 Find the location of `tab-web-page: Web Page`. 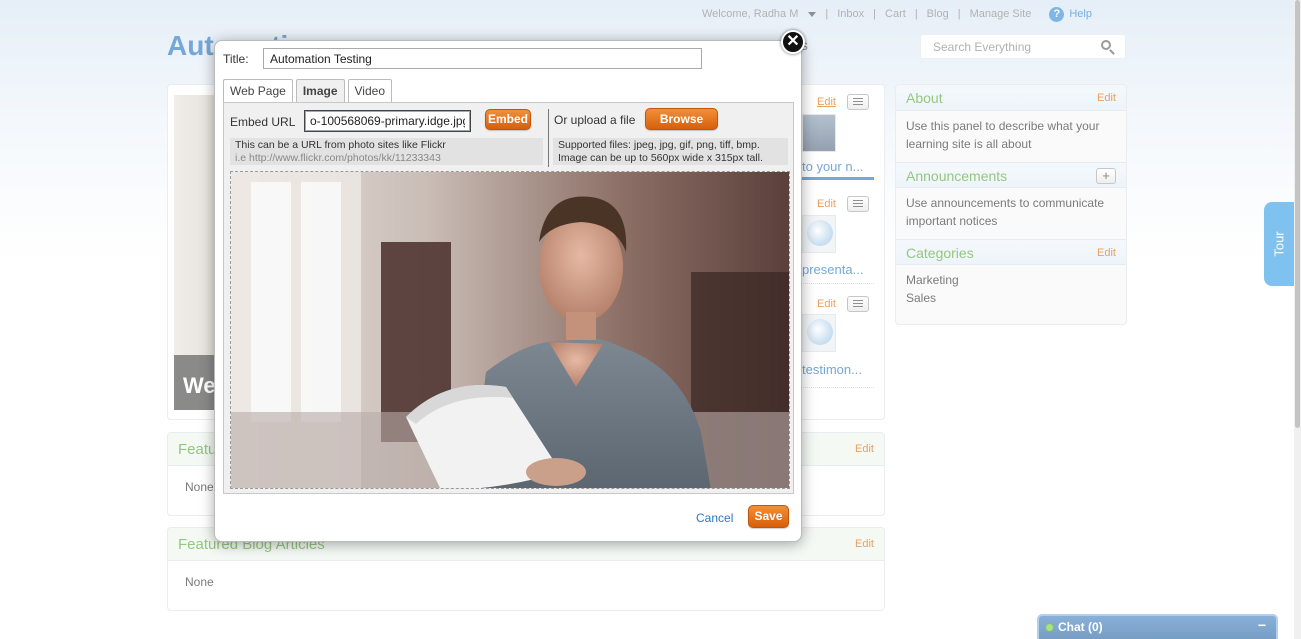

tab-web-page: Web Page is located at coordinates (258, 91).